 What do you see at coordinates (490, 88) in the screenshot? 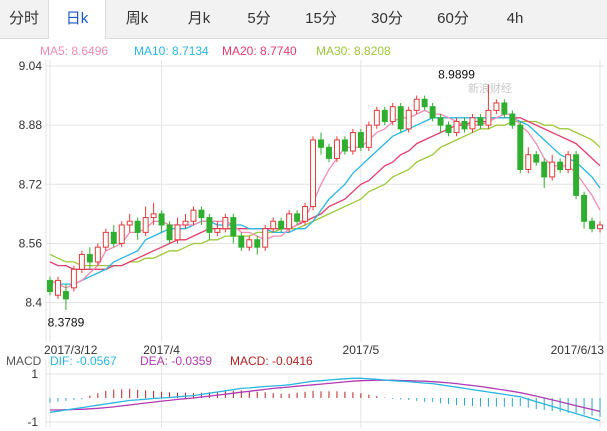
I see `watermark: 新浪财经` at bounding box center [490, 88].